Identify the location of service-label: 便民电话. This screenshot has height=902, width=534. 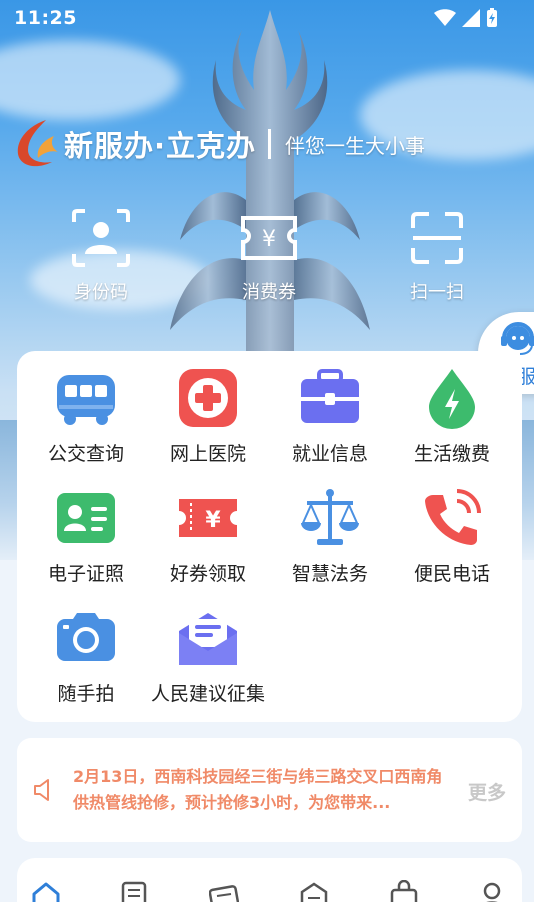
(451, 574).